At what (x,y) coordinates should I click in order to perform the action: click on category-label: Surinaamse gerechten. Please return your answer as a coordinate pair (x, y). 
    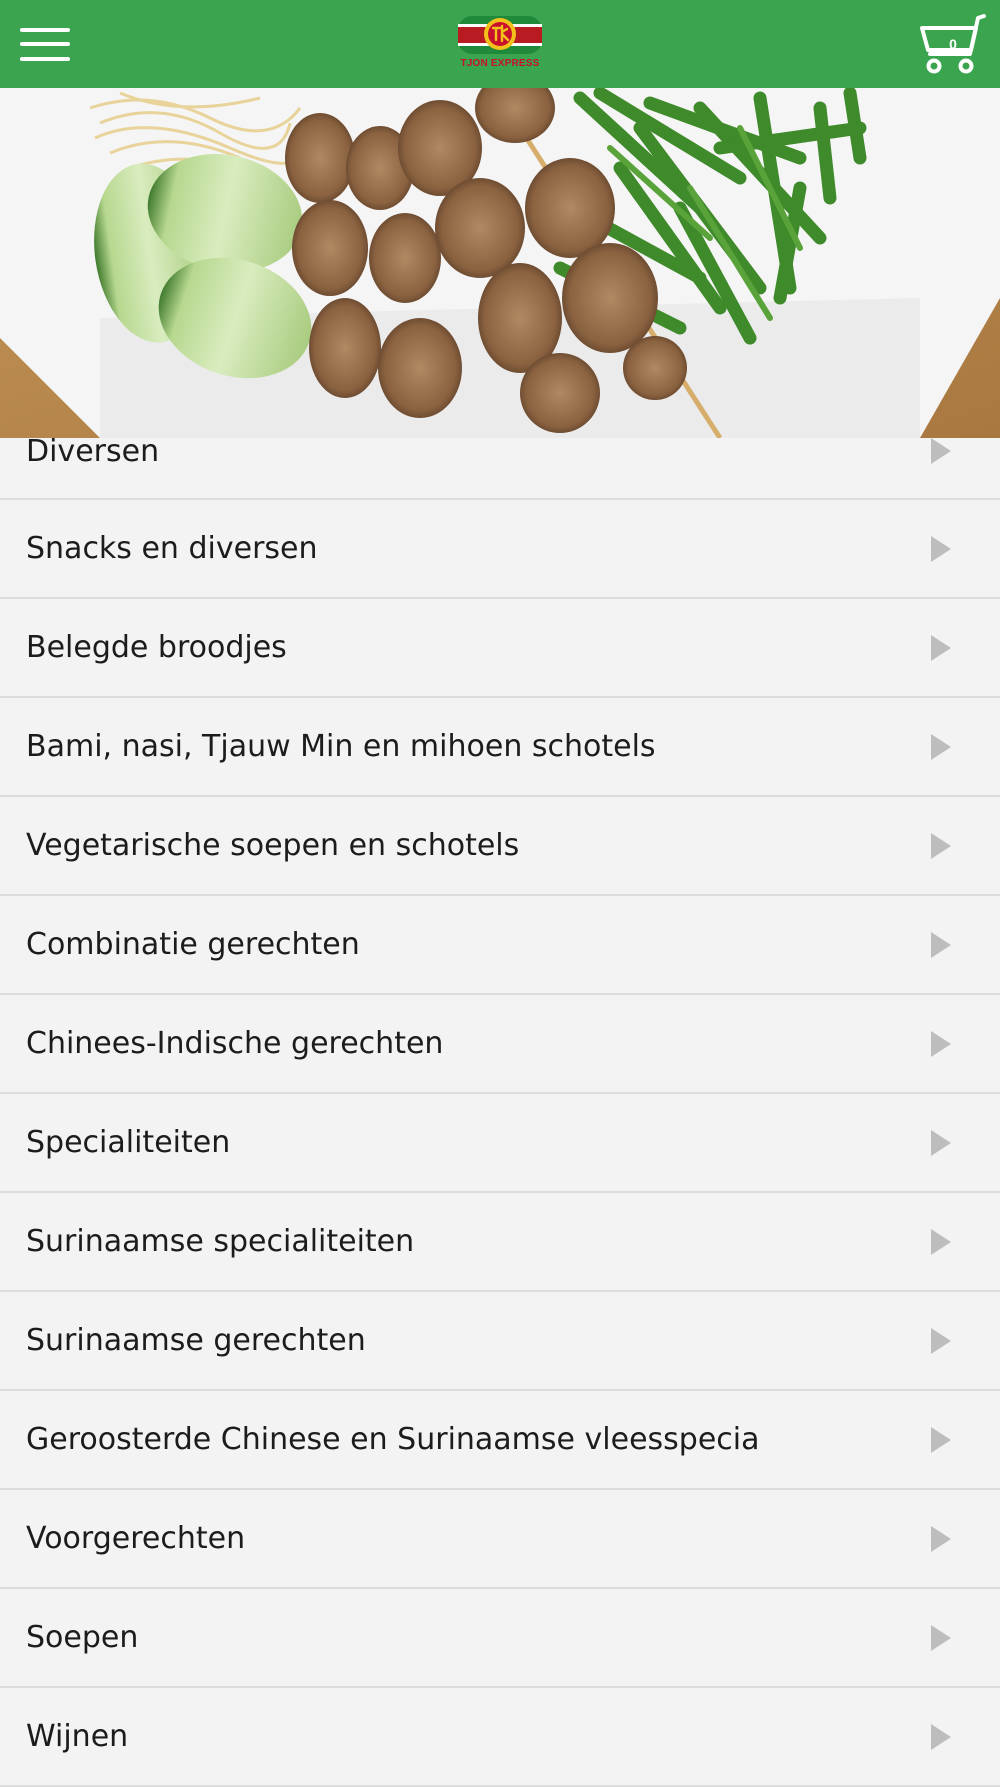
    Looking at the image, I should click on (196, 1340).